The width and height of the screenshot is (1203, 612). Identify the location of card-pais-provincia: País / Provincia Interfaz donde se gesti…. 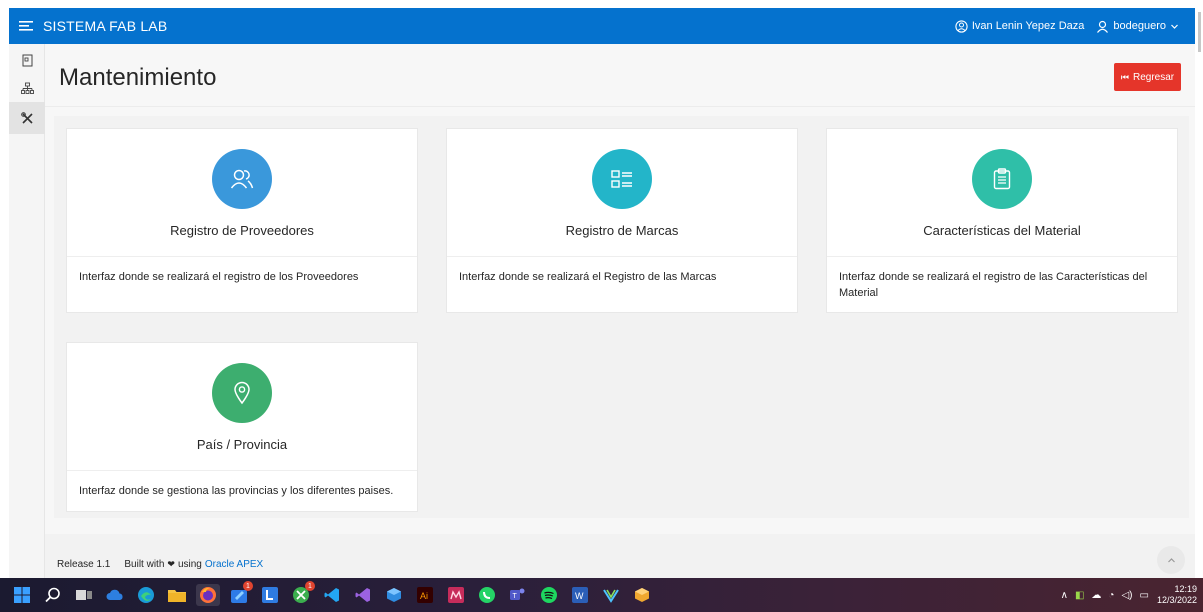
(242, 427).